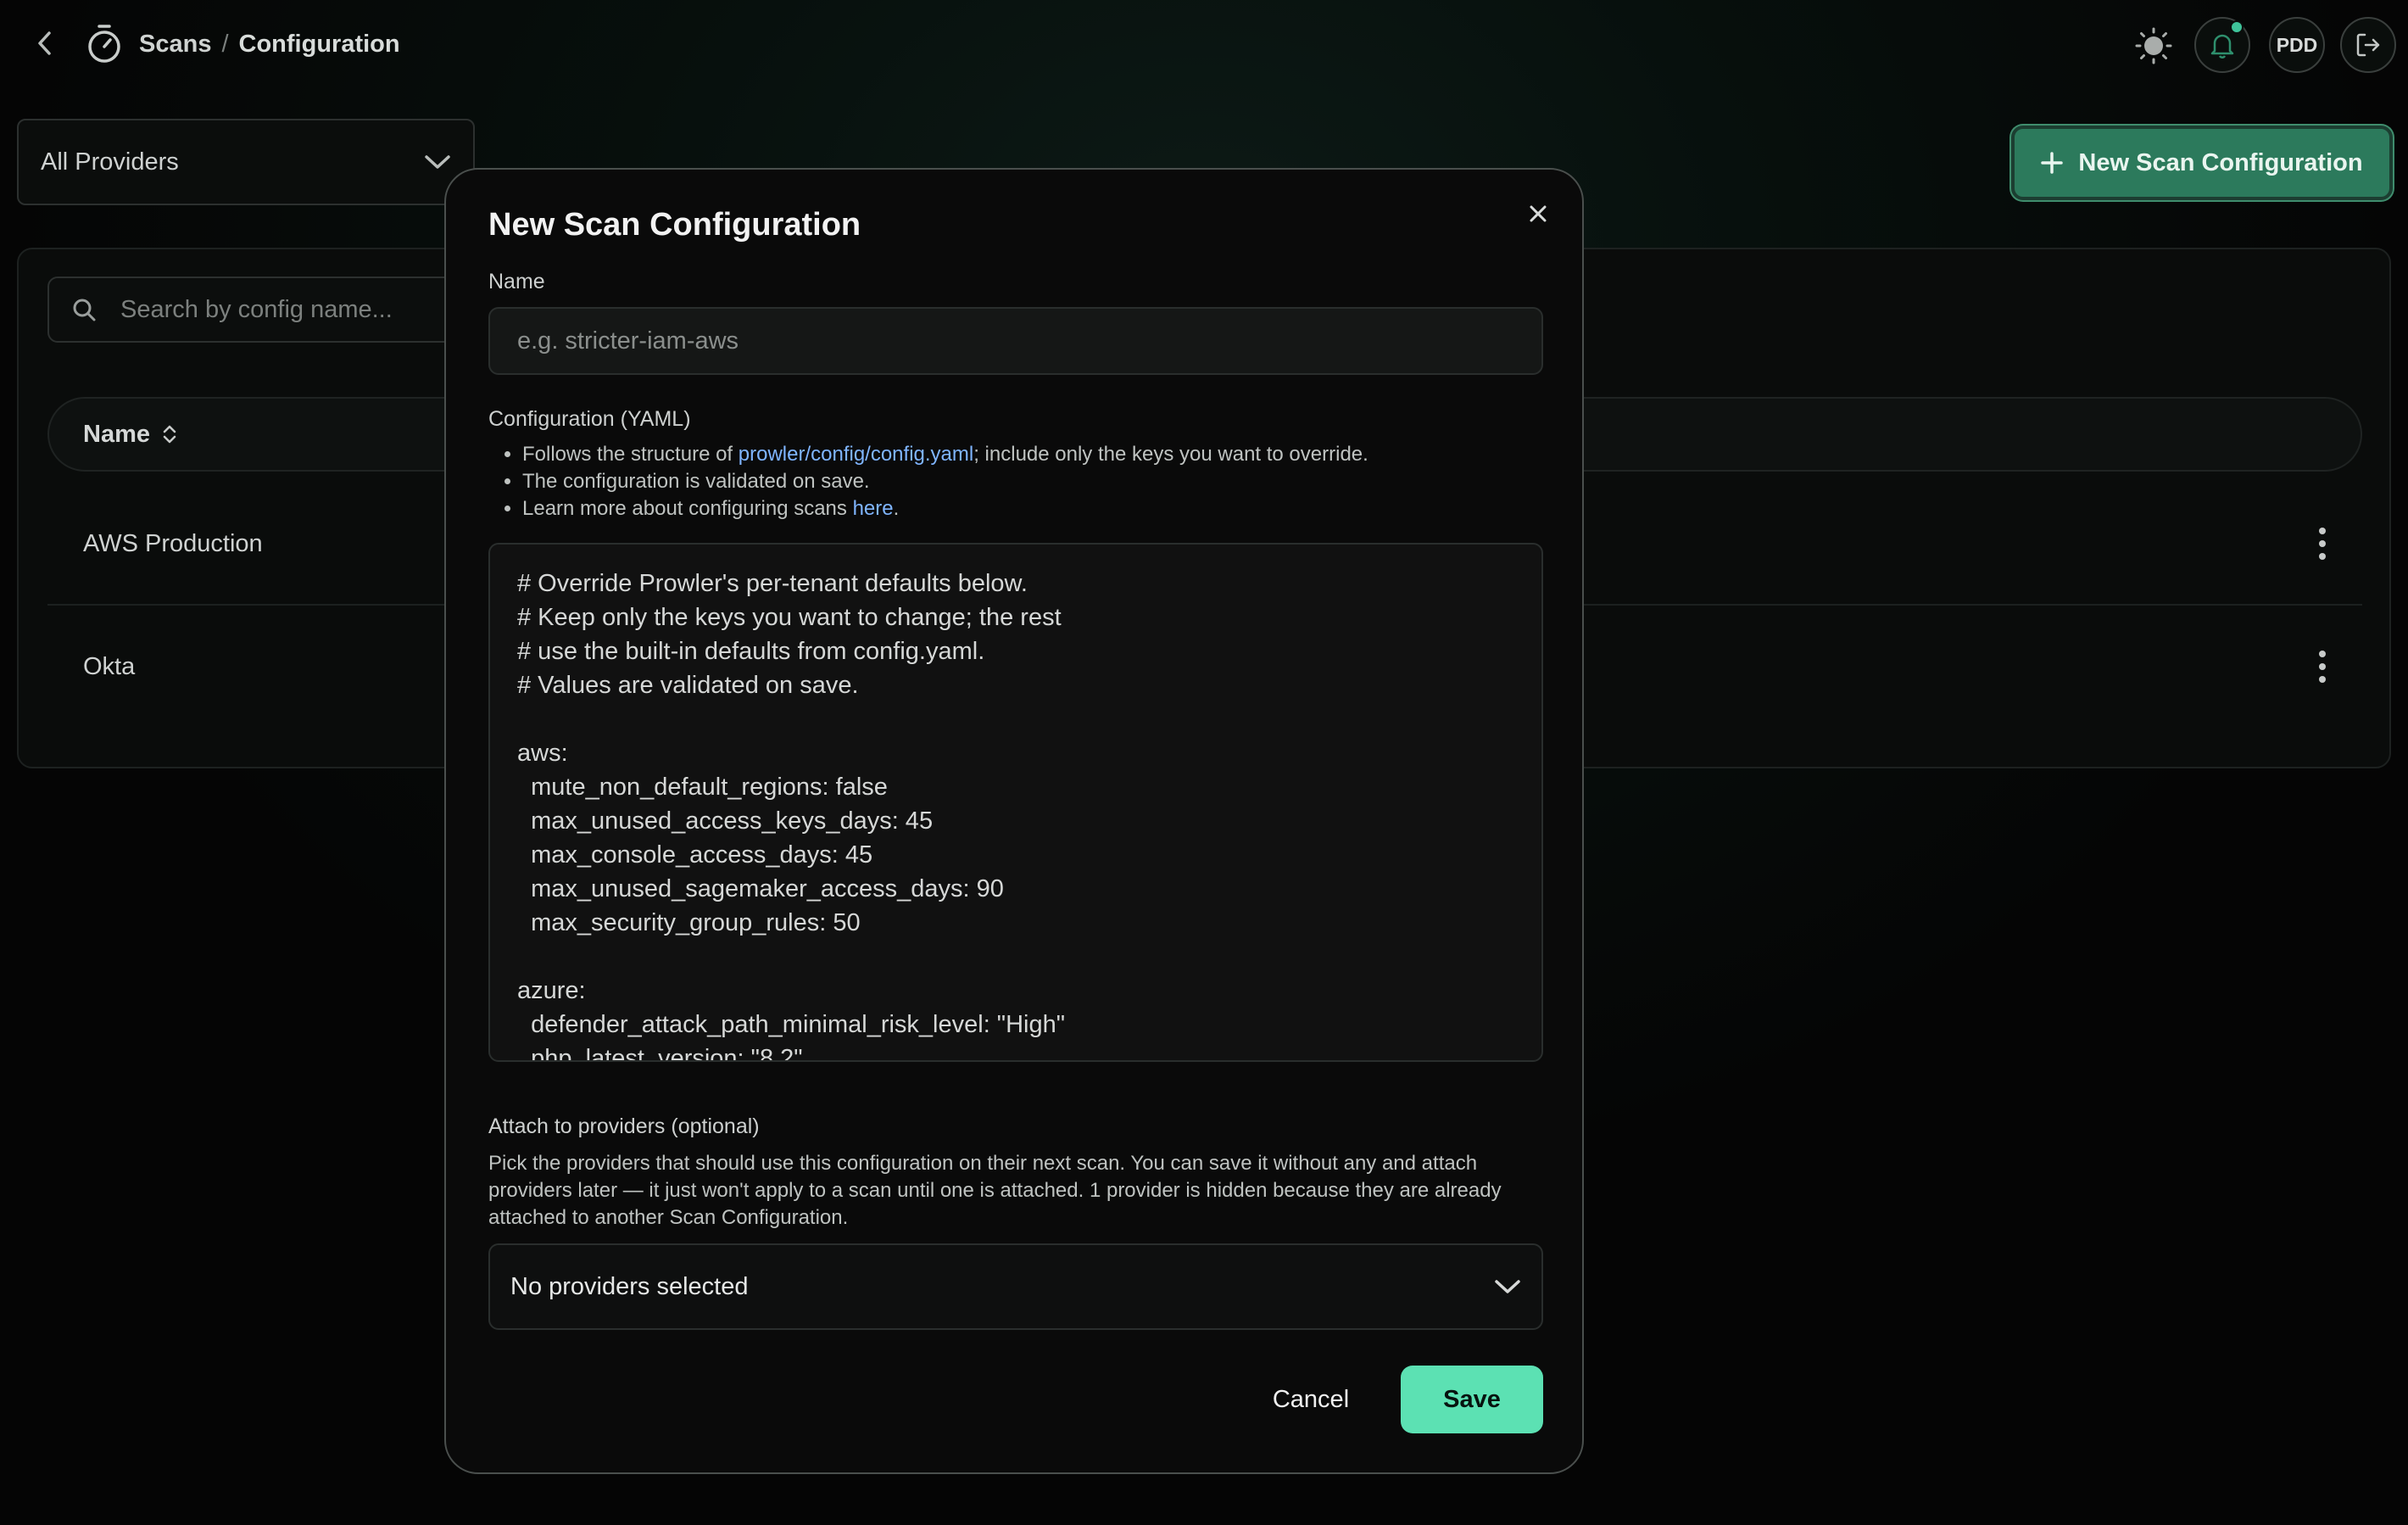 The width and height of the screenshot is (2408, 1525). Describe the element at coordinates (631, 454) in the screenshot. I see `hint-structure-text: Follows the structure of` at that location.